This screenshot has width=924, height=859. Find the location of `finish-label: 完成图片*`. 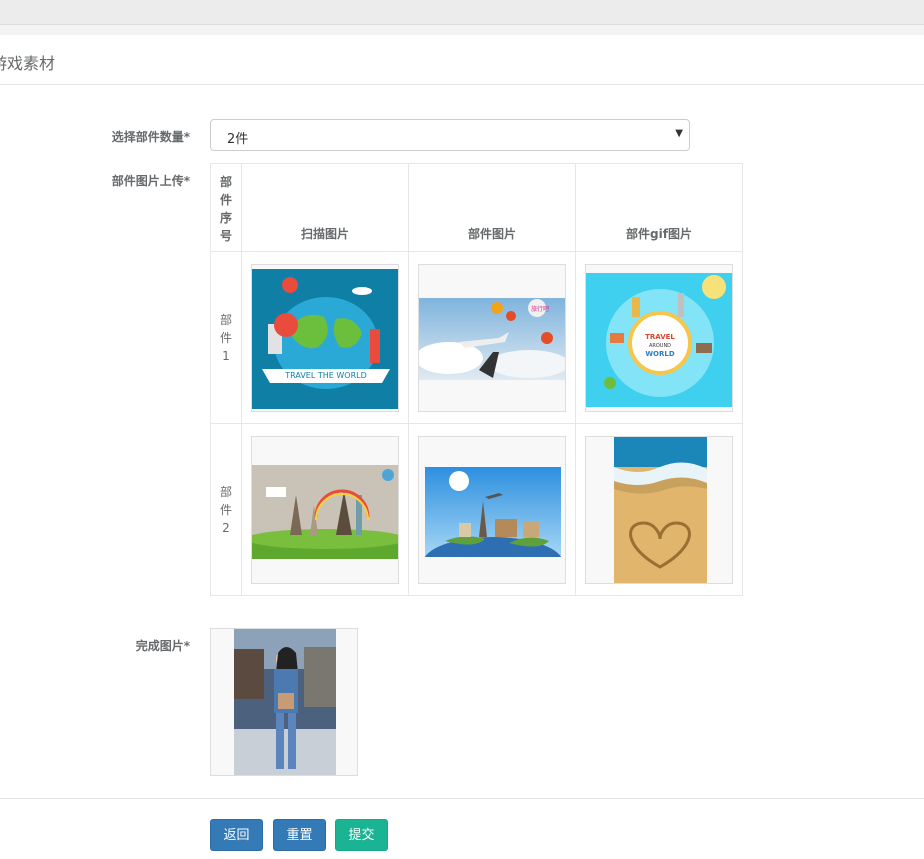

finish-label: 完成图片* is located at coordinates (162, 646).